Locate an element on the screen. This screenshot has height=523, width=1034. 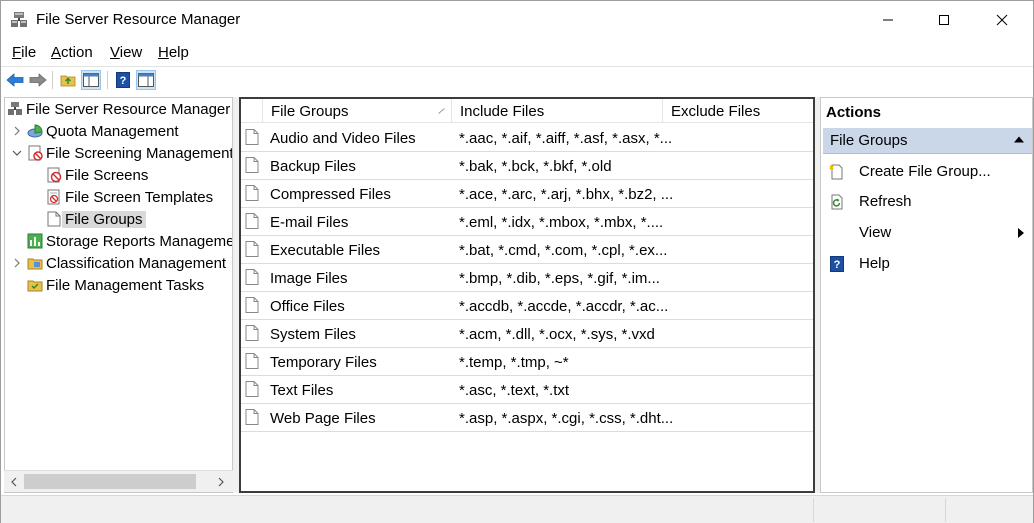
title-bar: File Server Resource Manager is located at coordinates (517, 20).